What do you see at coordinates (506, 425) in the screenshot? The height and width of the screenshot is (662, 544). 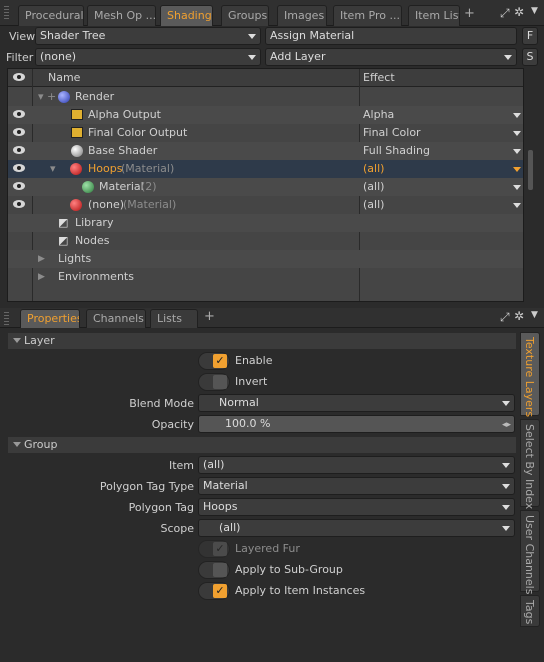 I see `stepper-icon: ◂▸` at bounding box center [506, 425].